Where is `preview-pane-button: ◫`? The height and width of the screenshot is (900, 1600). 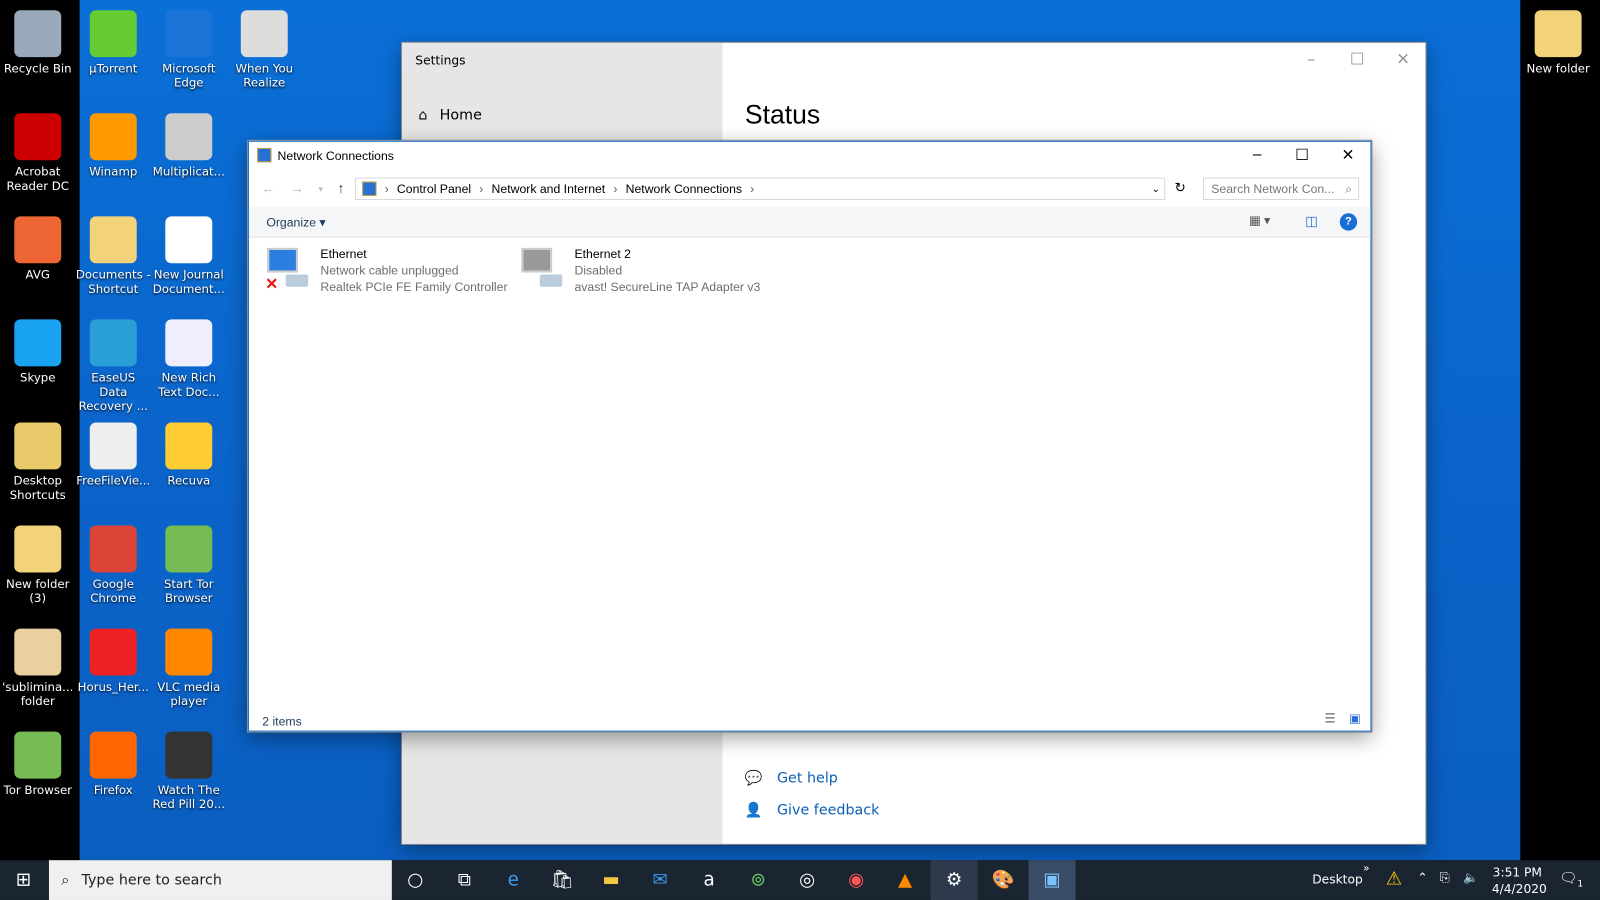
preview-pane-button: ◫ is located at coordinates (1311, 221).